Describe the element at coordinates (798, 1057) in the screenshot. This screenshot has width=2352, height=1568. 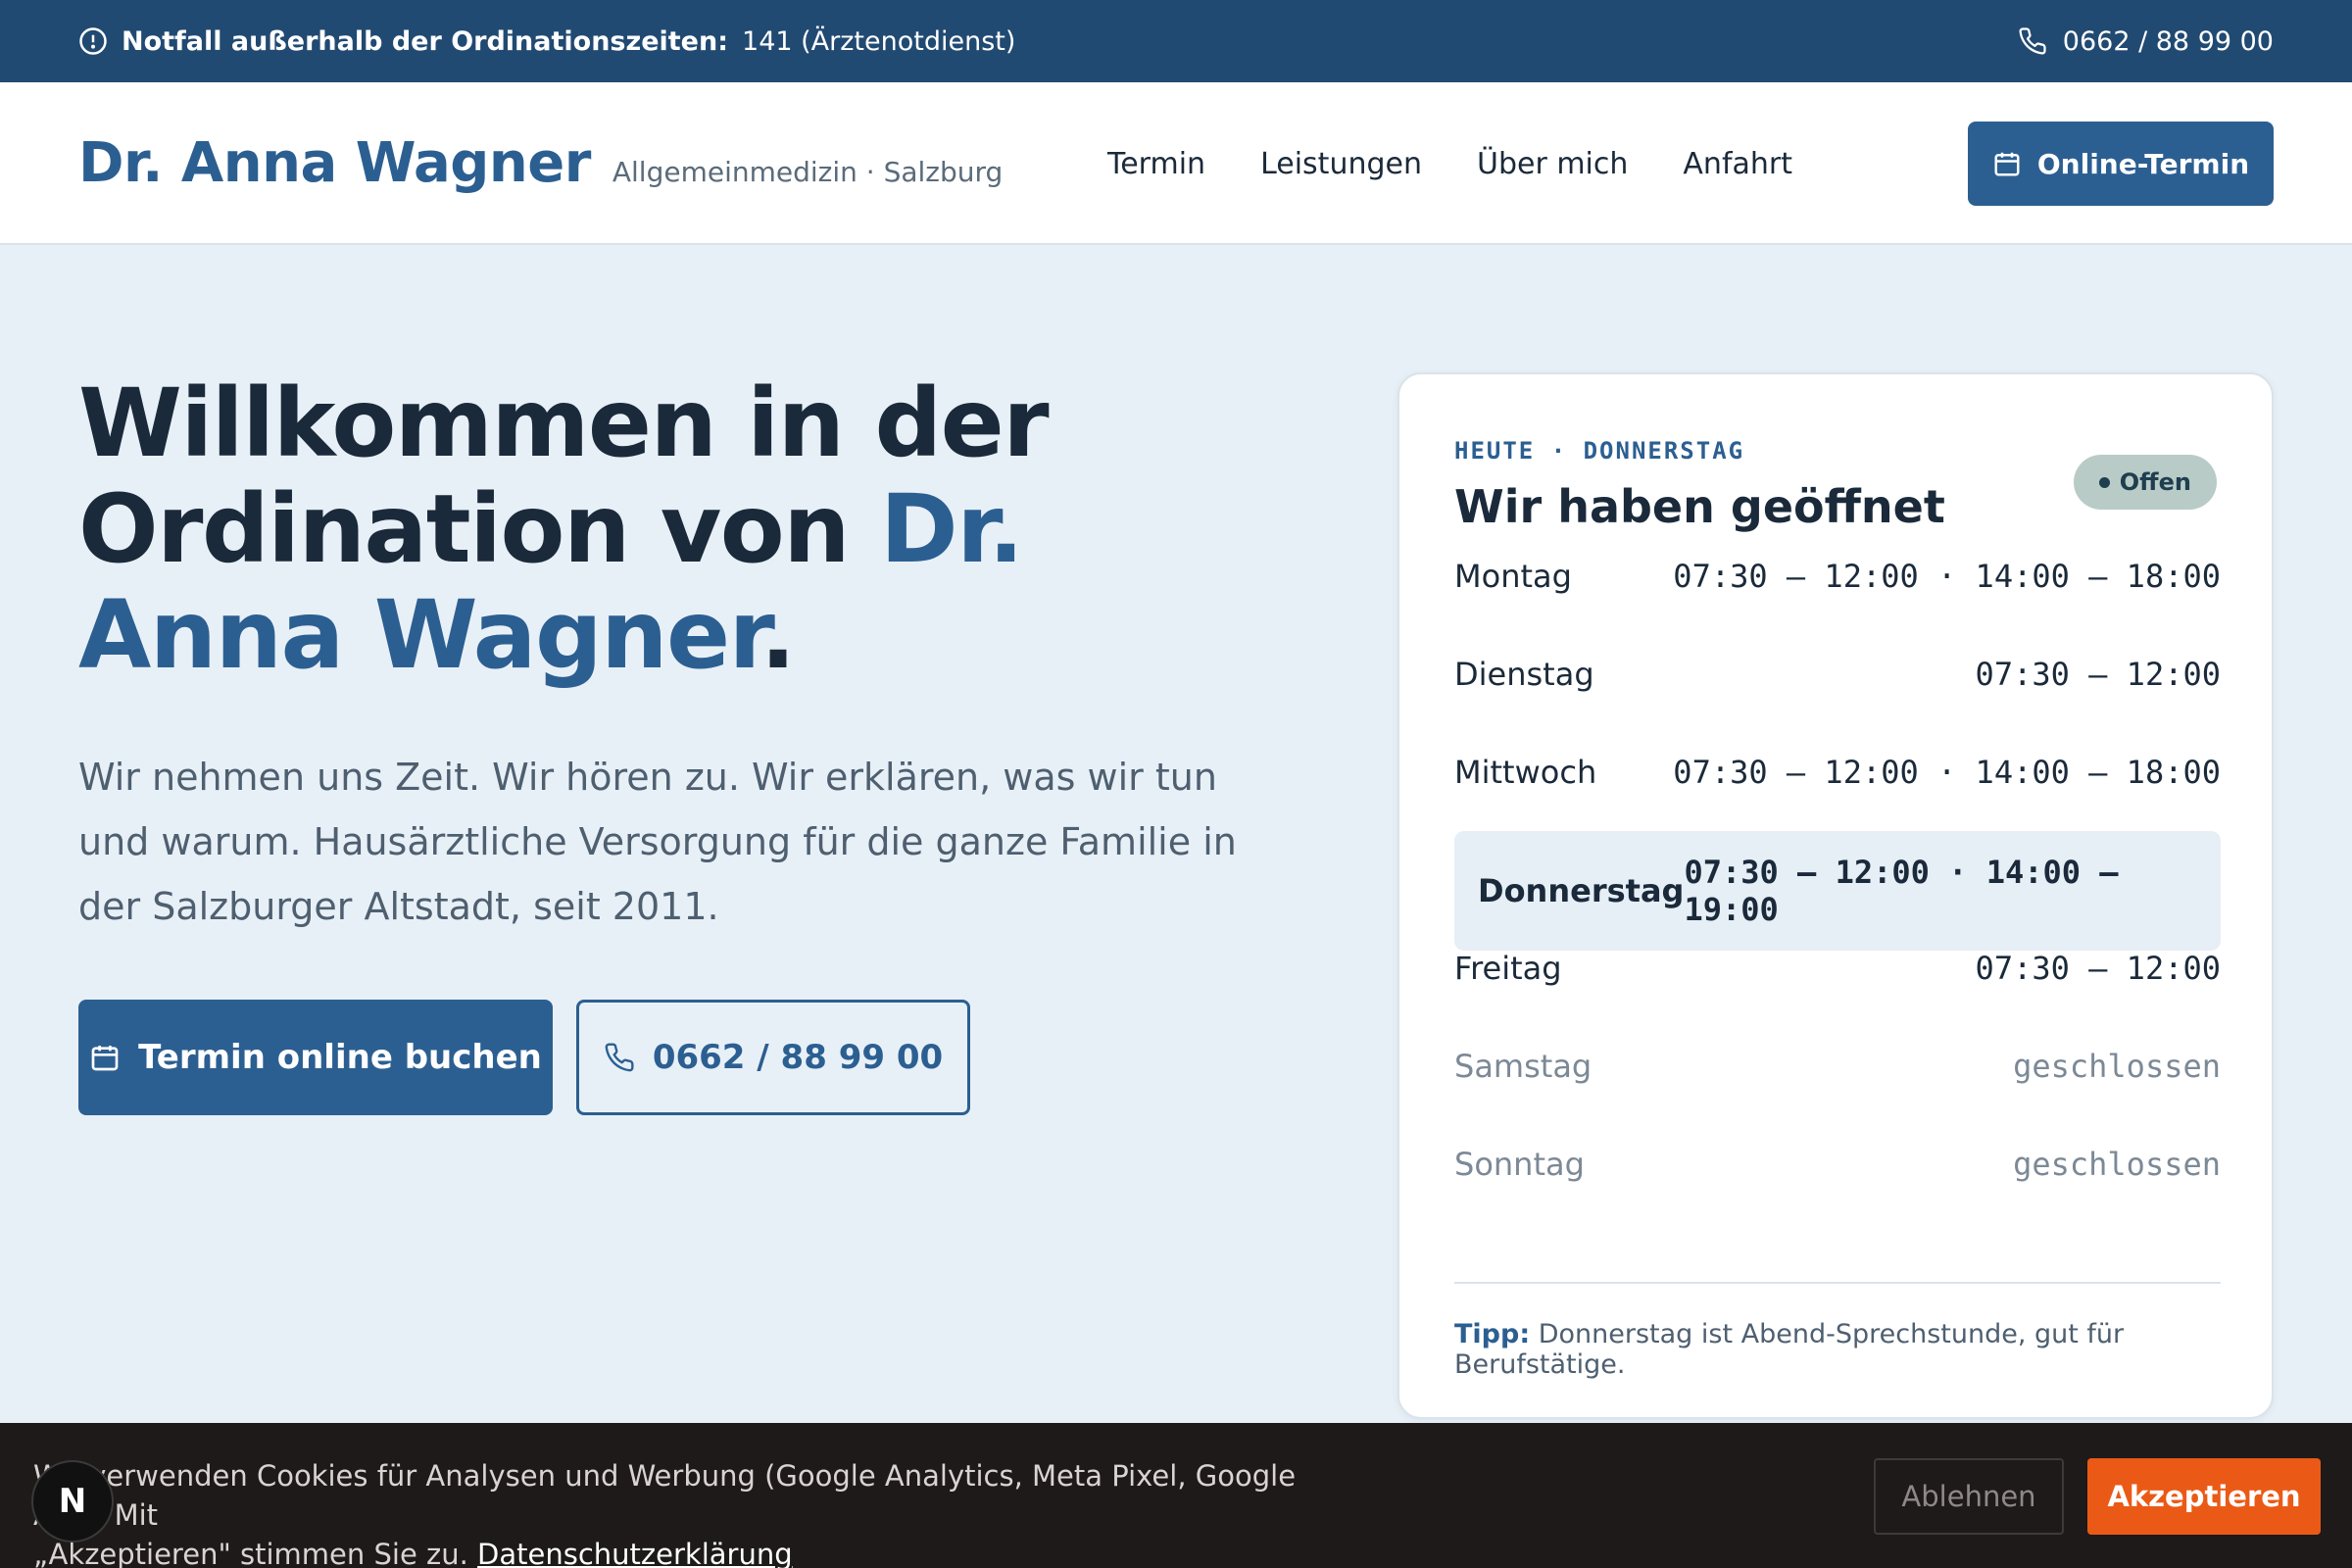
I see `call-phone-label: 0662 / 88 99 00` at that location.